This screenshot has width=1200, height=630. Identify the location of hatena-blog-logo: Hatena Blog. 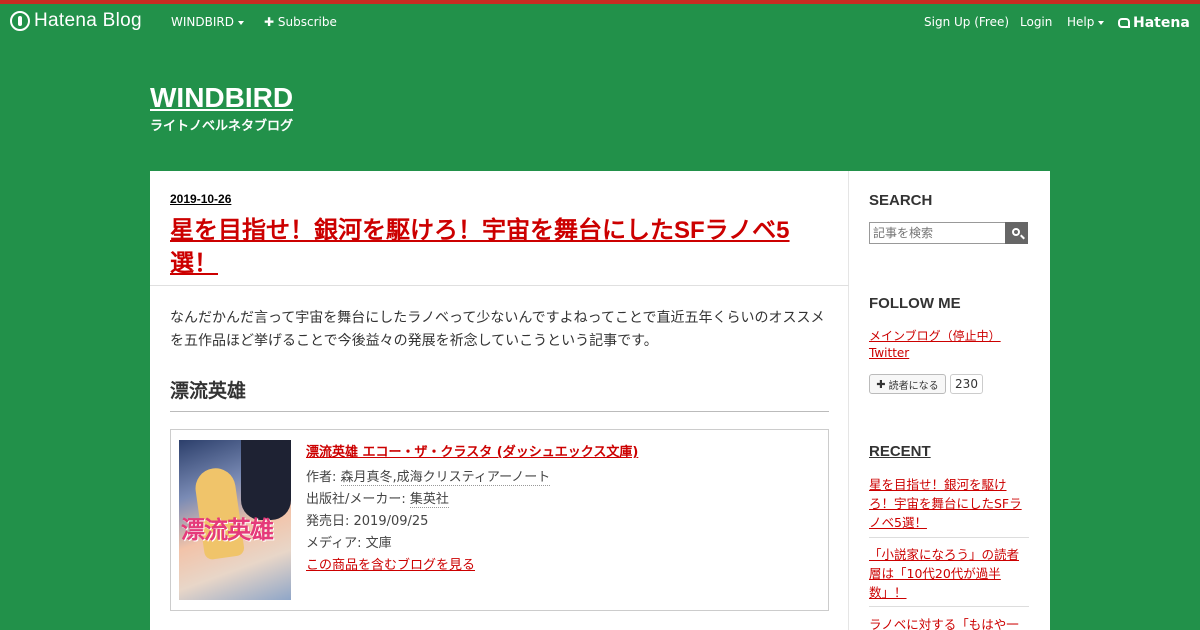
(76, 21).